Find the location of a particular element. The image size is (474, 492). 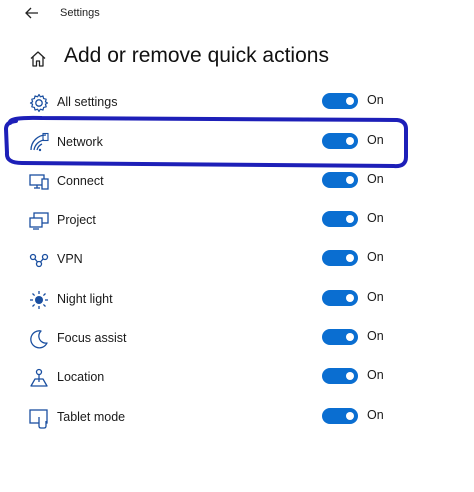

title-bar: Settings is located at coordinates (237, 15).